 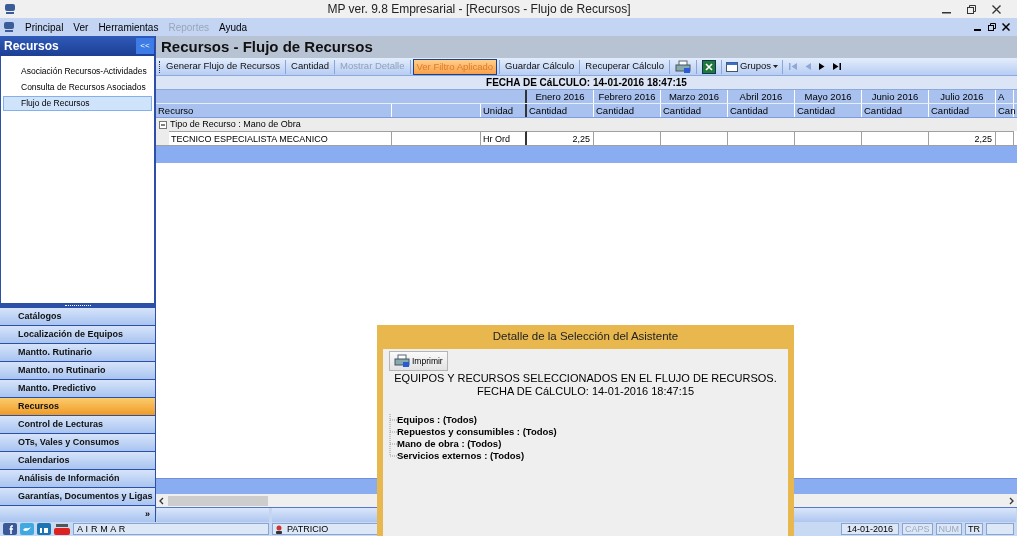 What do you see at coordinates (461, 456) in the screenshot?
I see `tree-item: Servicios externos : (Todos)` at bounding box center [461, 456].